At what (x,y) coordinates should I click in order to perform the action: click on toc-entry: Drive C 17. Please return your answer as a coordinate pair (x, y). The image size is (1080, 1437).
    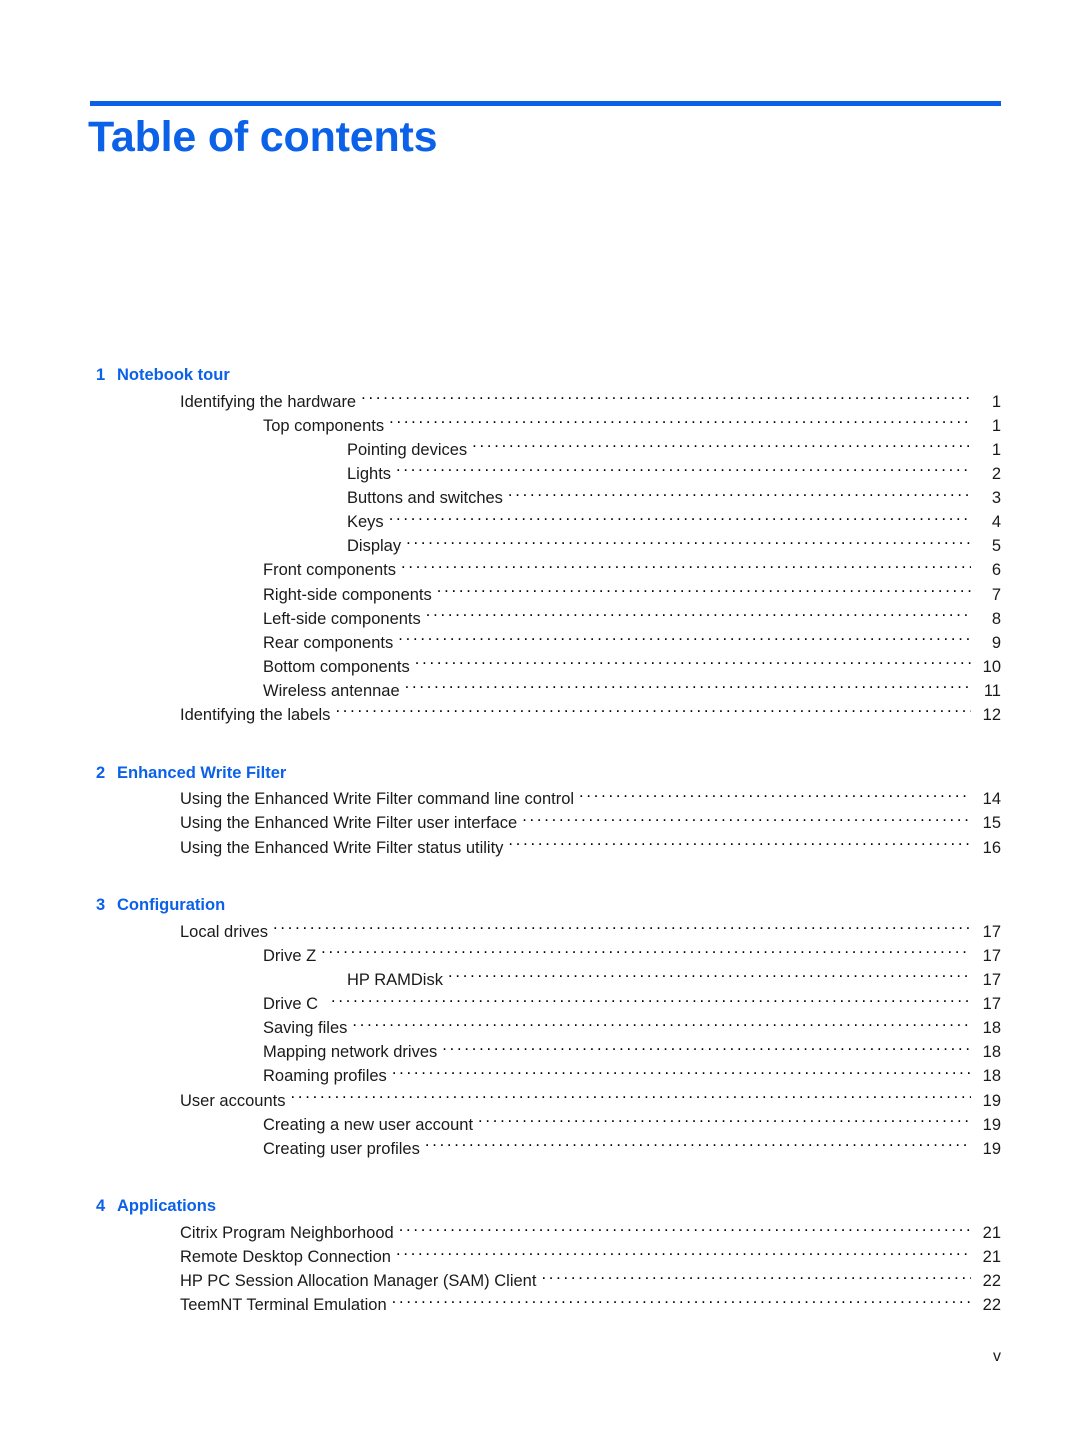
    Looking at the image, I should click on (540, 1005).